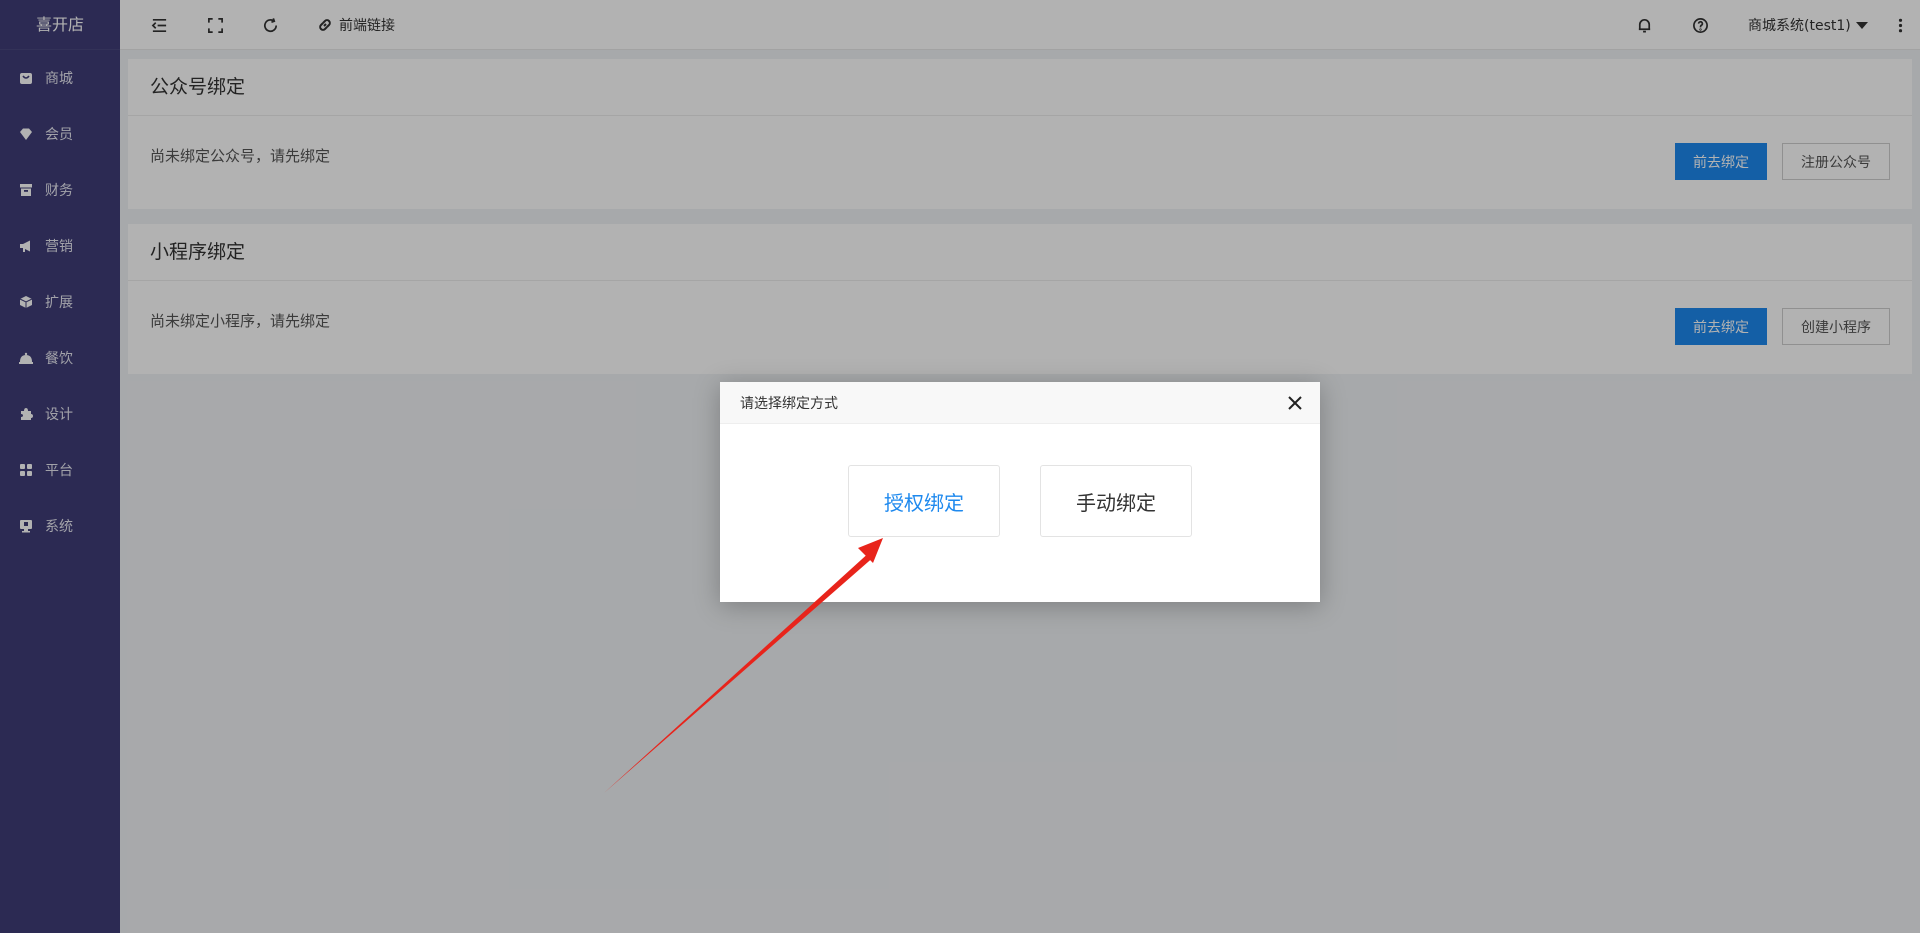  I want to click on authorize-bind-option: 授权绑定, so click(924, 501).